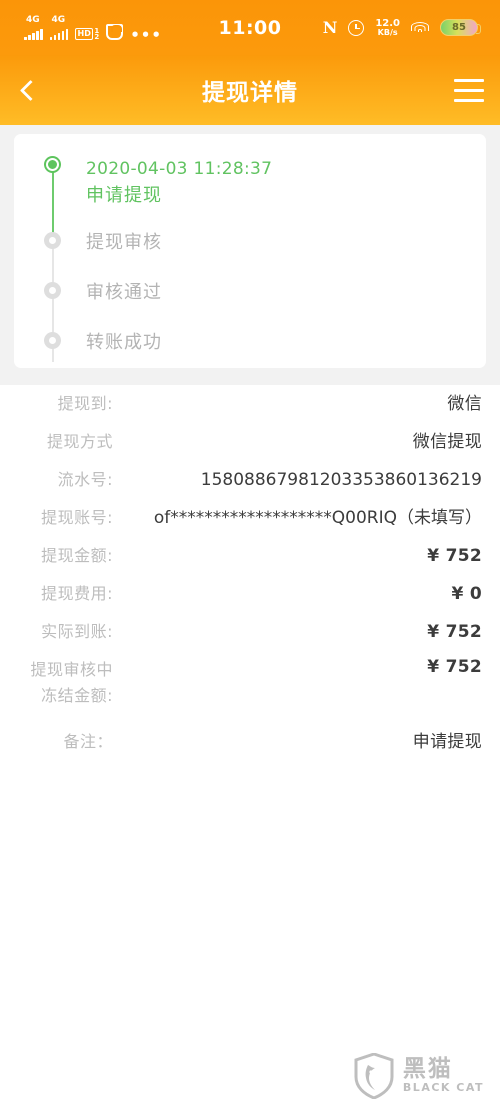 This screenshot has height=1111, width=500. Describe the element at coordinates (124, 242) in the screenshot. I see `timeline-step-label: 提现审核` at that location.